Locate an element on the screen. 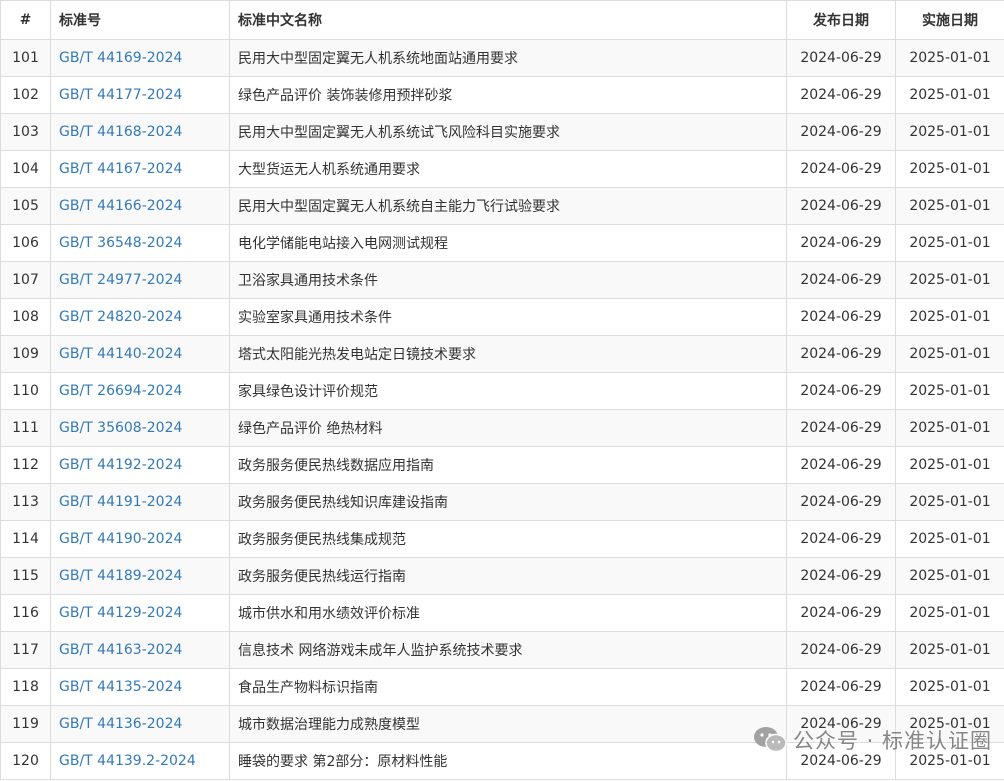 The image size is (1004, 781). standard-code-link: GB/T 44140-2024 is located at coordinates (120, 354).